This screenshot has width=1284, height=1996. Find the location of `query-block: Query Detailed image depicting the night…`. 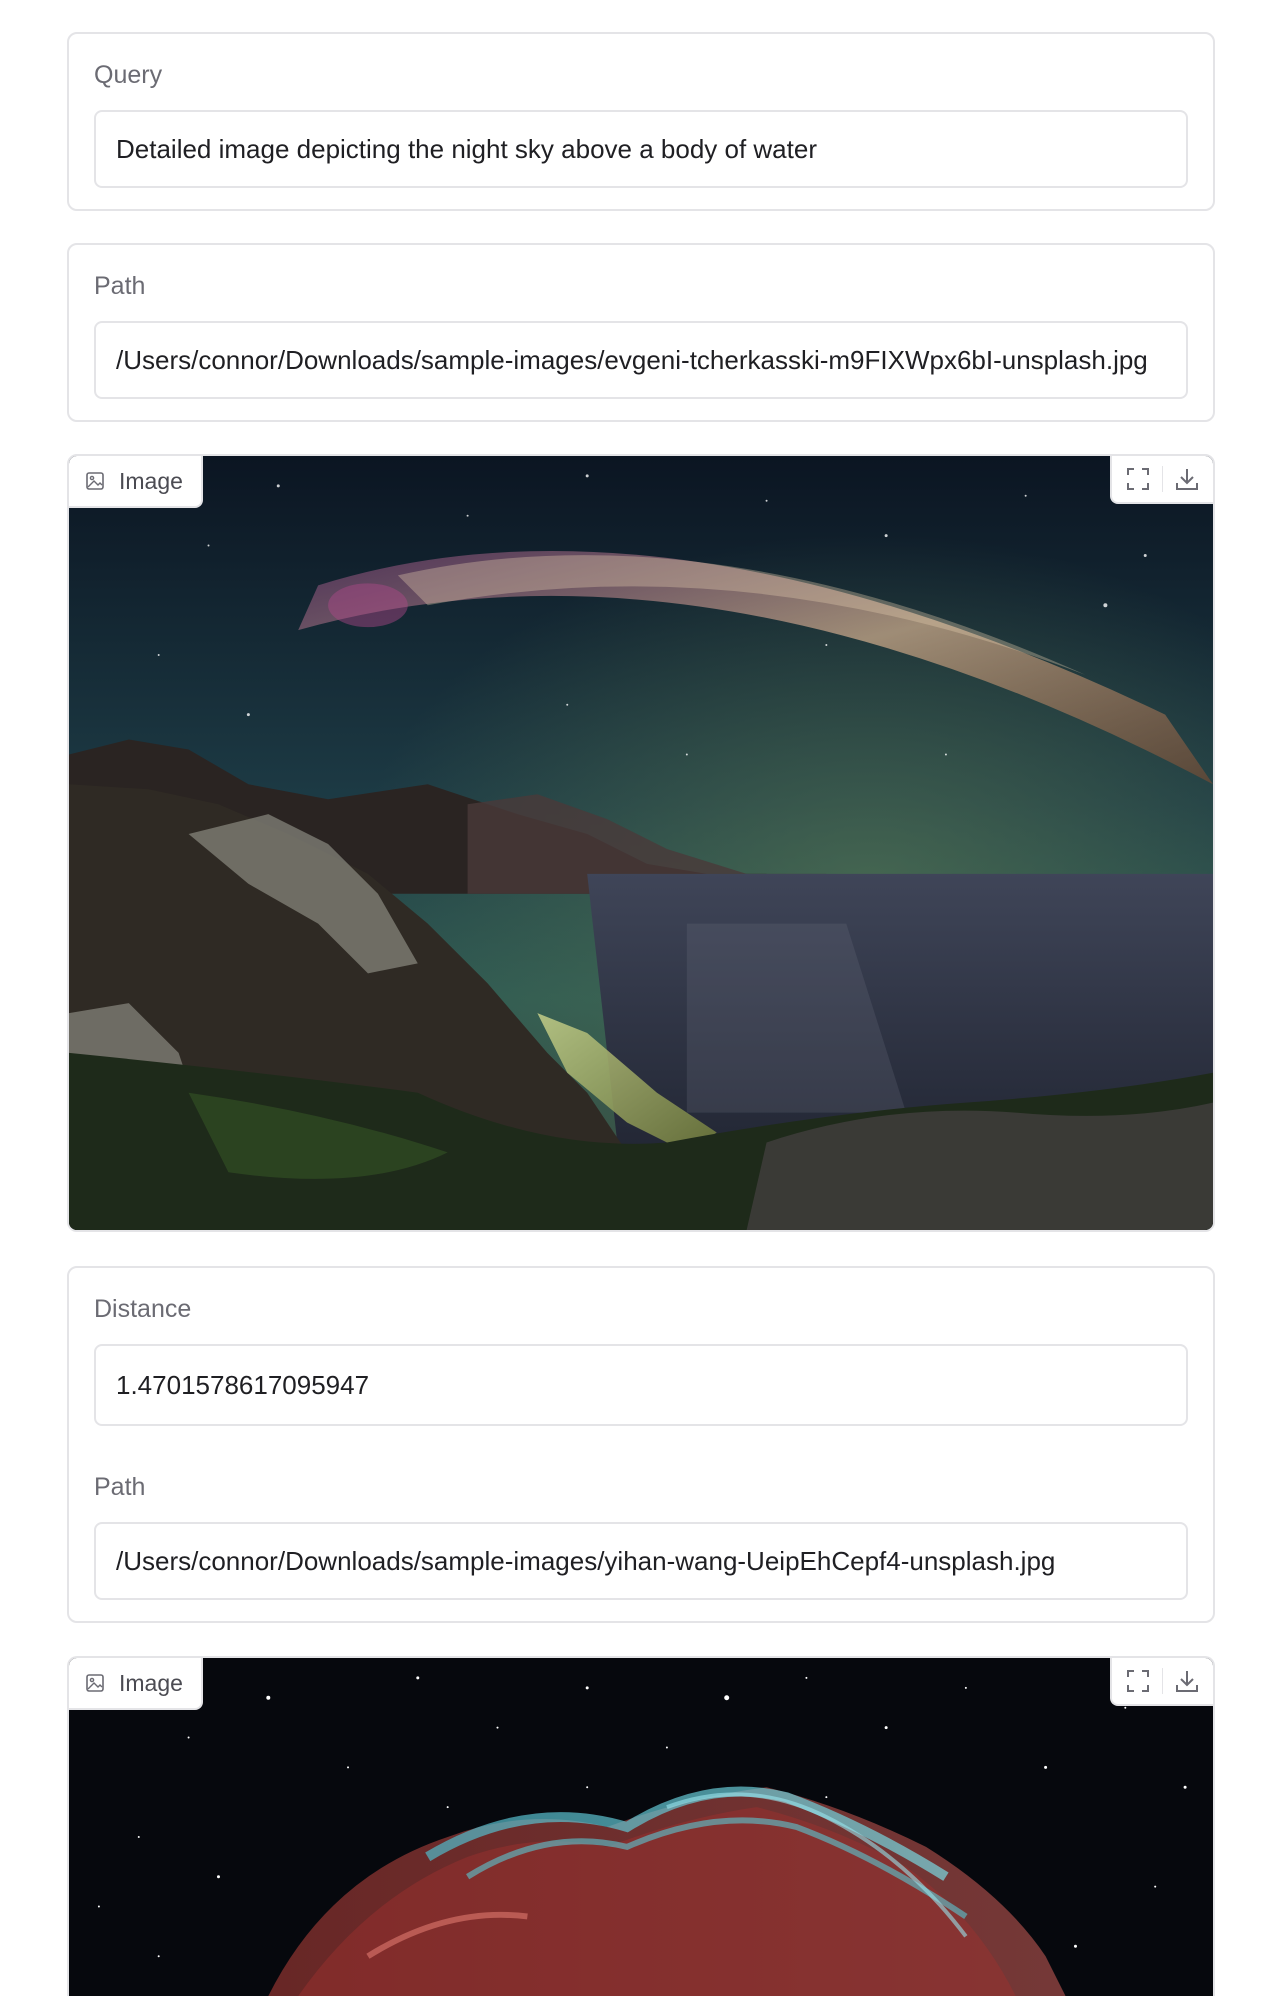

query-block: Query Detailed image depicting the night… is located at coordinates (641, 121).